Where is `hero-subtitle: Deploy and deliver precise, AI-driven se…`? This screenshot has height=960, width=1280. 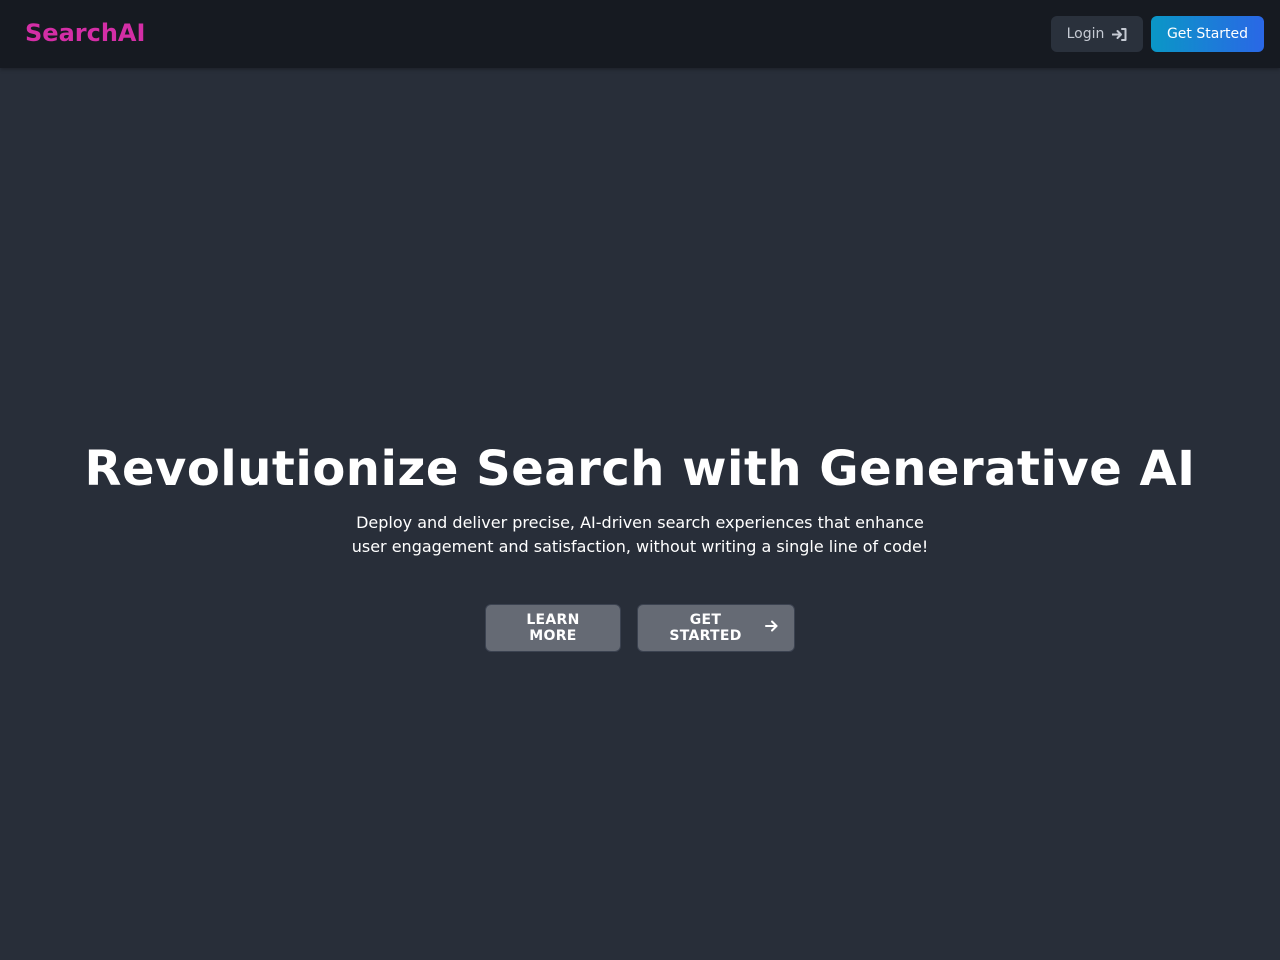 hero-subtitle: Deploy and deliver precise, AI-driven se… is located at coordinates (640, 534).